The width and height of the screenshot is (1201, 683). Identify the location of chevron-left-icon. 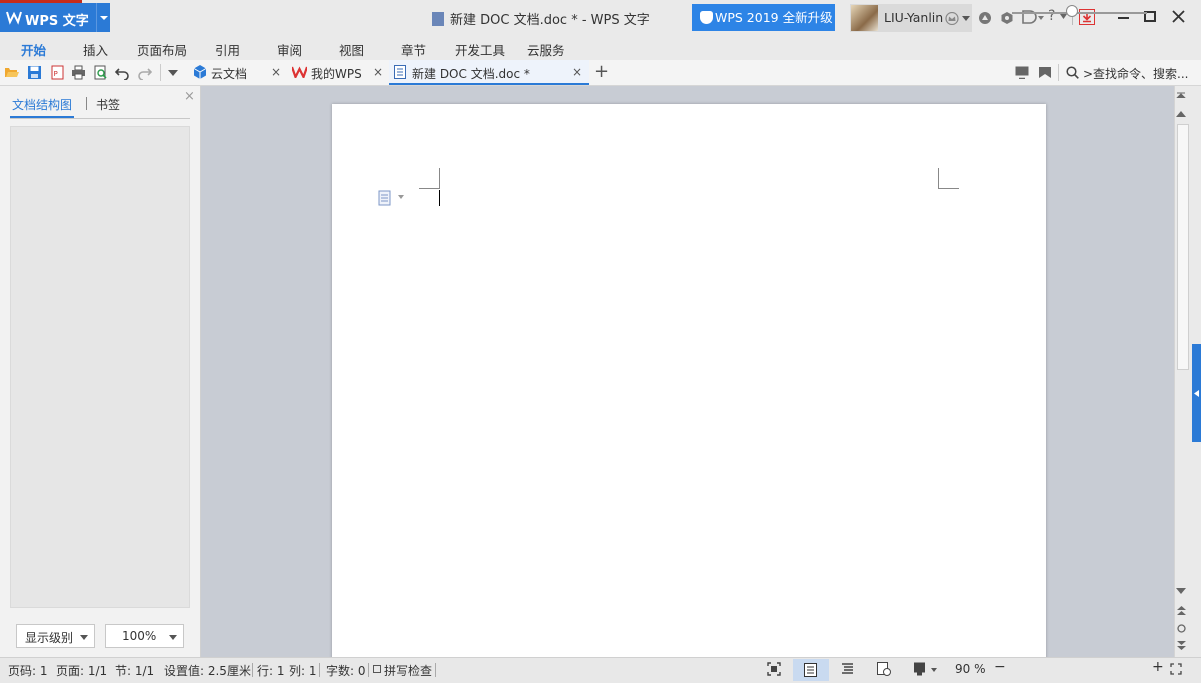
(1196, 393).